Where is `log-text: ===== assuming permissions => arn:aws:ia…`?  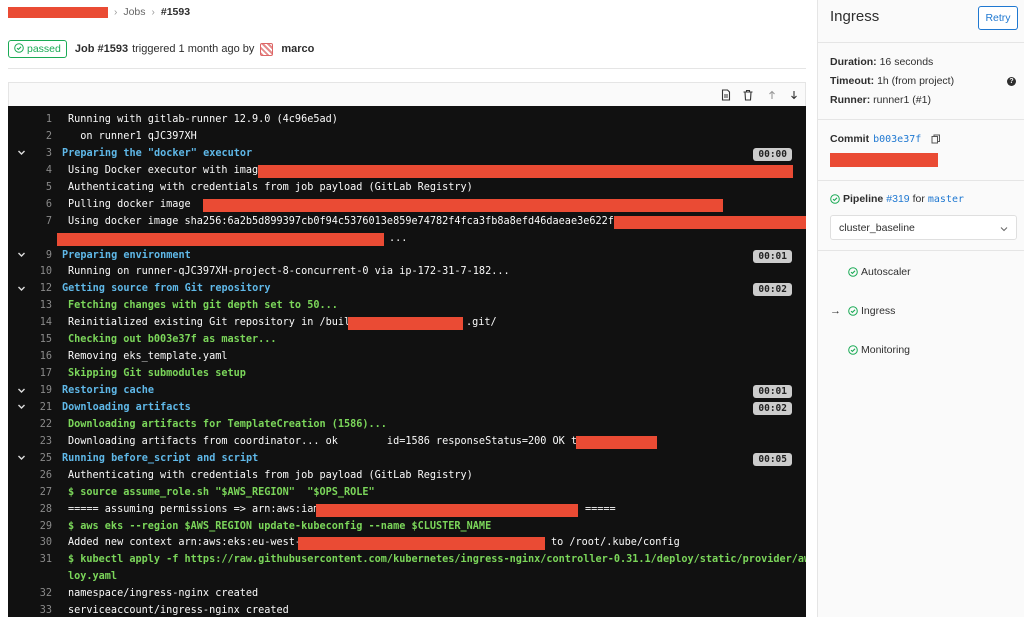 log-text: ===== assuming permissions => arn:aws:ia… is located at coordinates (200, 509).